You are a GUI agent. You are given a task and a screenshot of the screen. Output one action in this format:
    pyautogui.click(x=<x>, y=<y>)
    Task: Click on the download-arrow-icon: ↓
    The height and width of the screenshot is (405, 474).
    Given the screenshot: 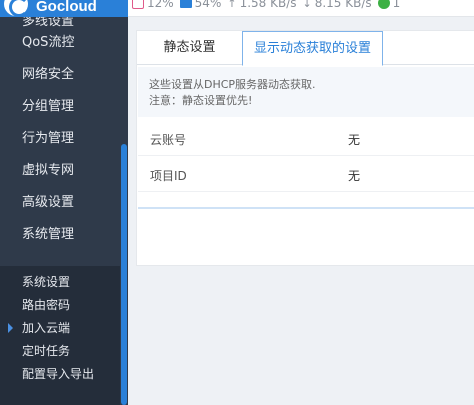 What is the action you would take?
    pyautogui.click(x=307, y=5)
    